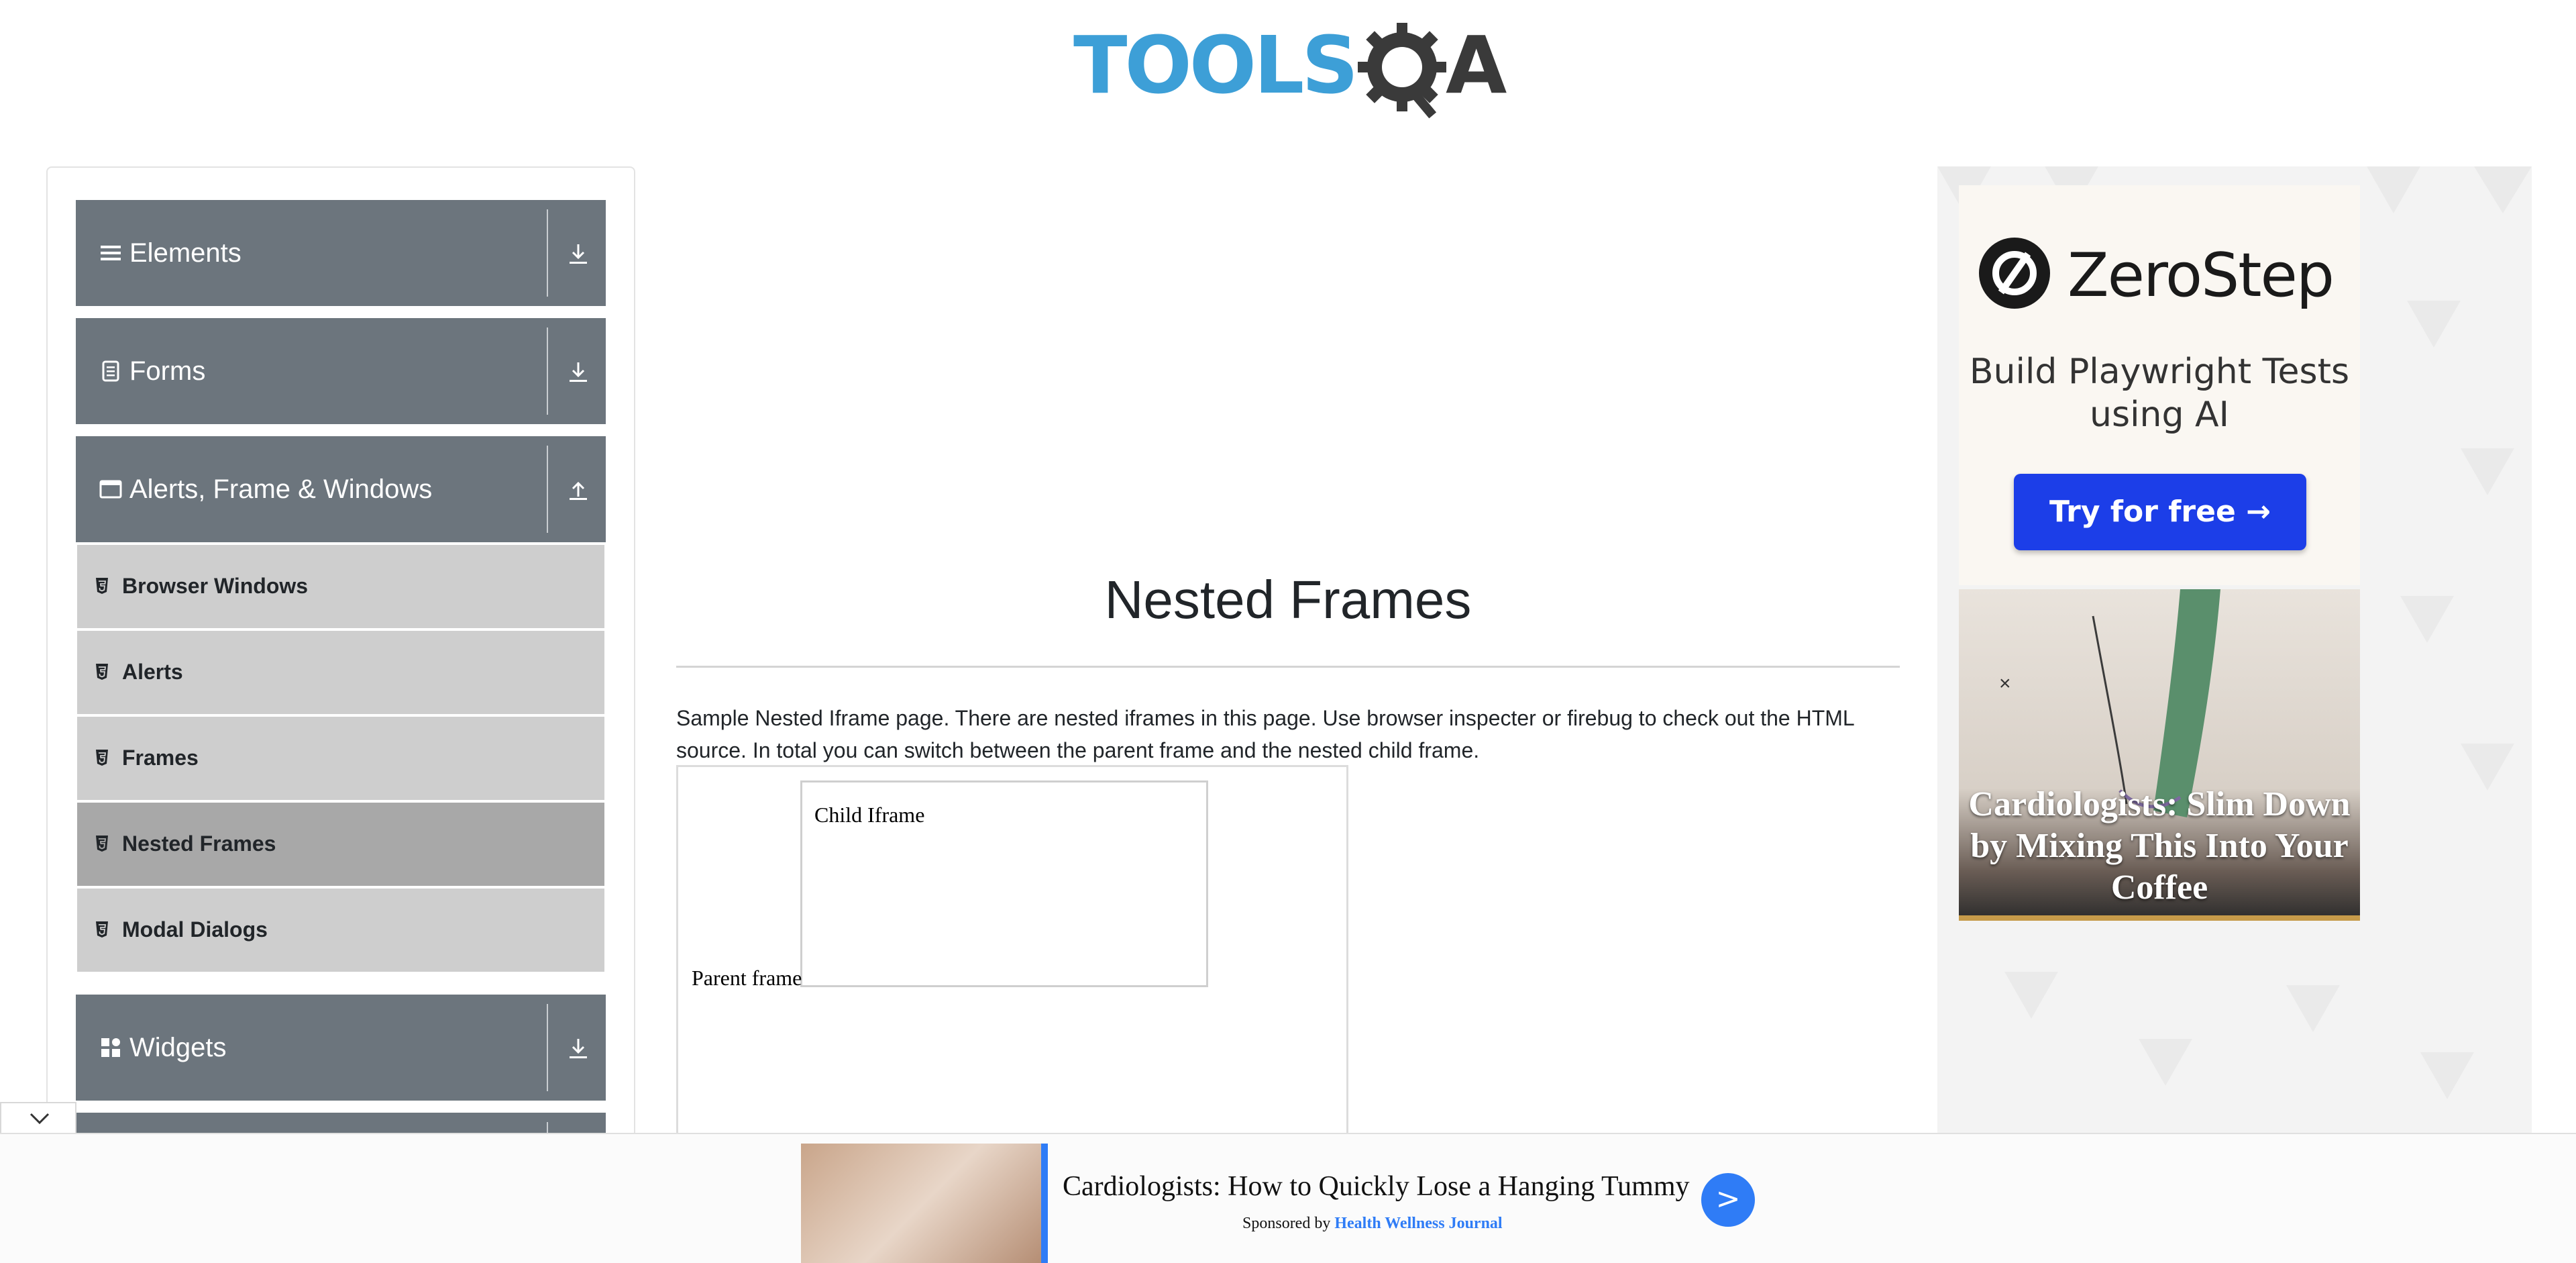 This screenshot has height=1263, width=2576. Describe the element at coordinates (1418, 1223) in the screenshot. I see `sponsor-name: Health Wellness Journal` at that location.